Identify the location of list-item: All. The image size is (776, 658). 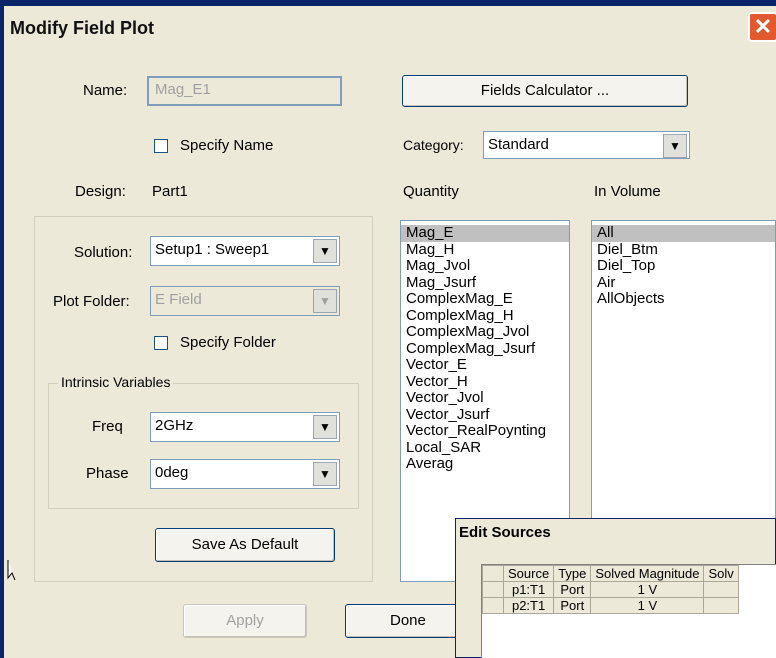
(683, 233).